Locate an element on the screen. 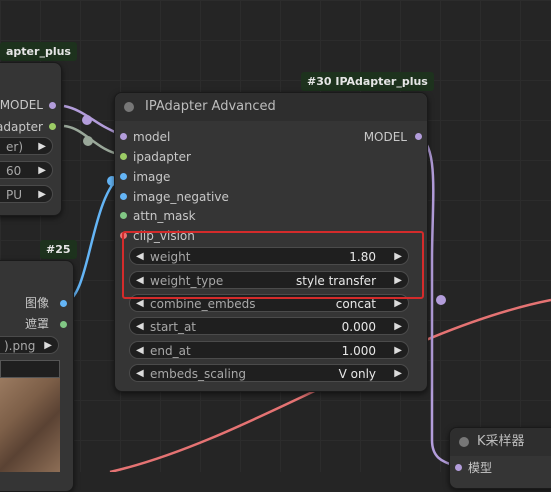 This screenshot has width=551, height=492. output-model-label: MODEL is located at coordinates (385, 137).